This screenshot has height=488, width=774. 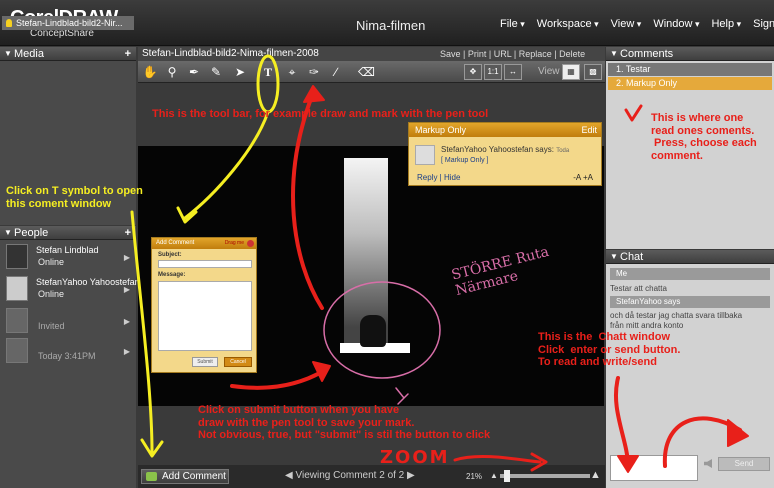 I want to click on people-panel-header: ▼ People +, so click(x=68, y=233).